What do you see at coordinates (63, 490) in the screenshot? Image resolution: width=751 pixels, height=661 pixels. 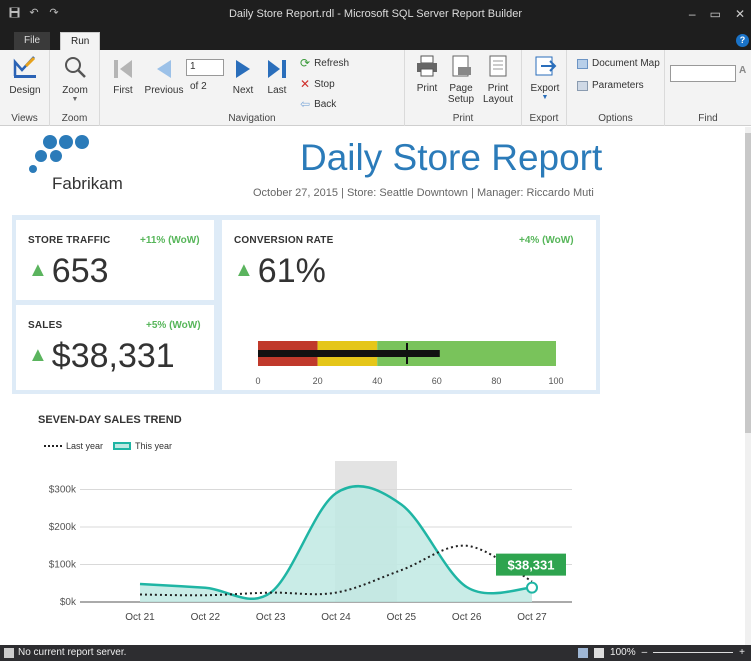 I see `y-tick-label: $300k` at bounding box center [63, 490].